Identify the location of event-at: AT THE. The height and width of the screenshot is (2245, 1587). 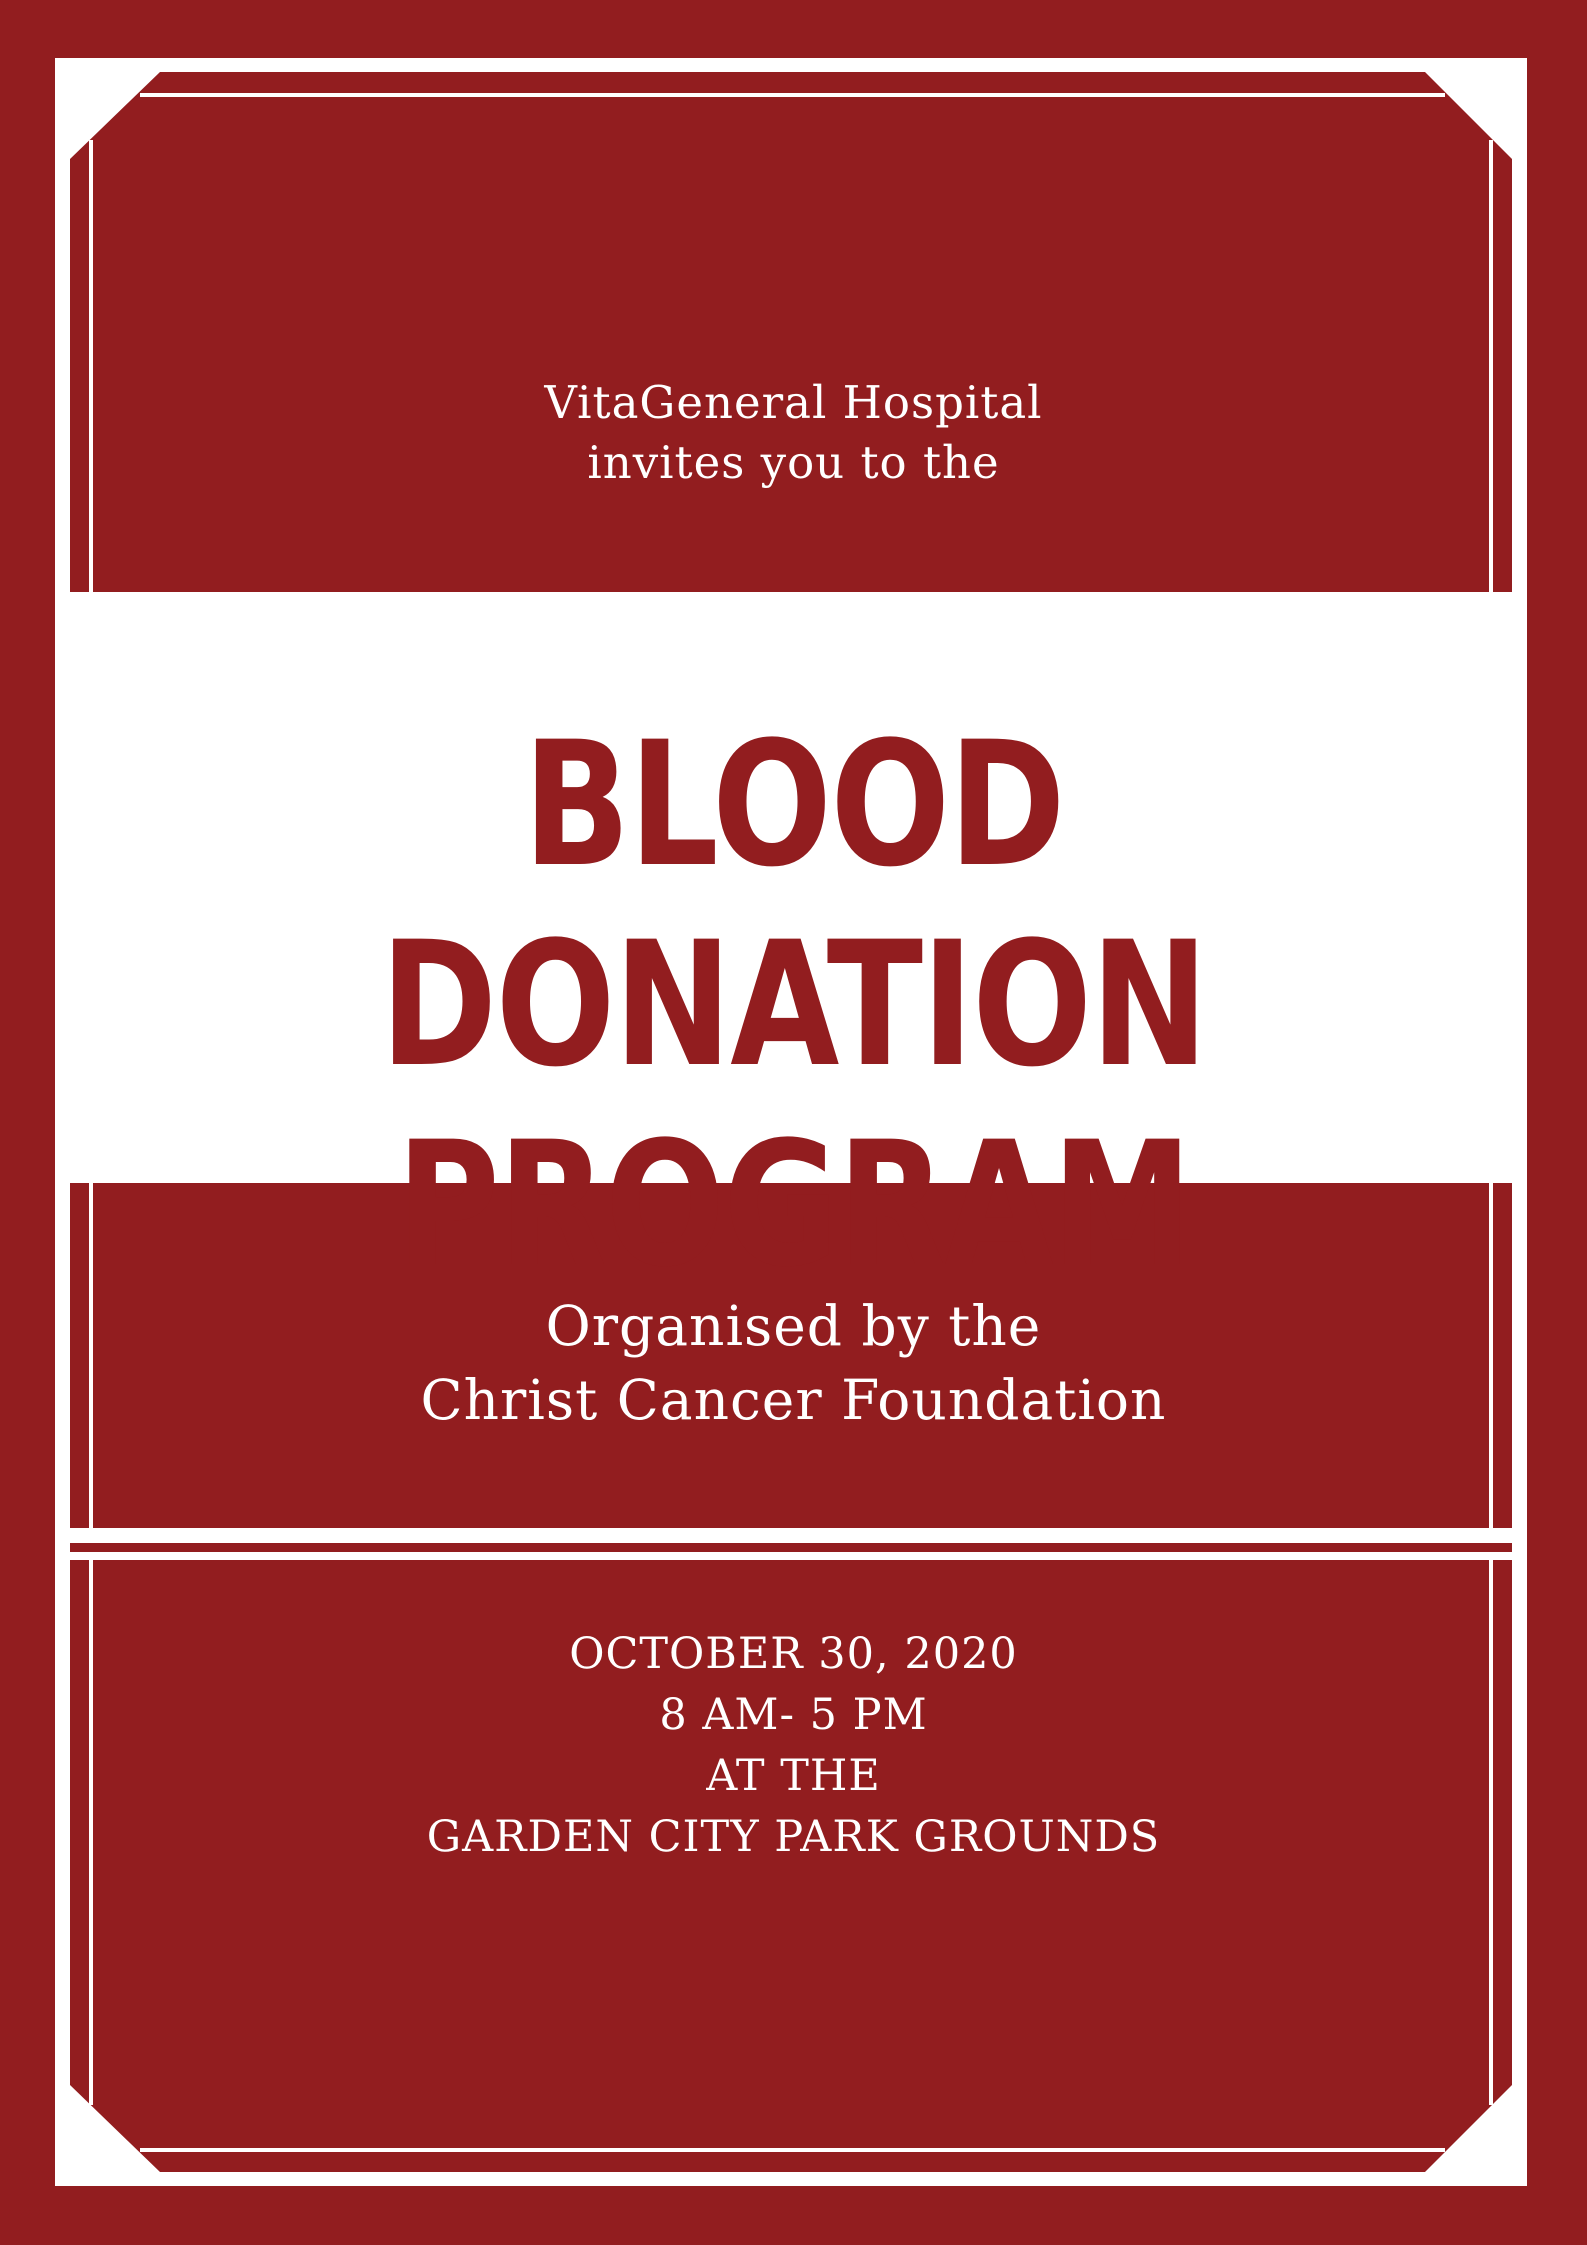
(793, 1776).